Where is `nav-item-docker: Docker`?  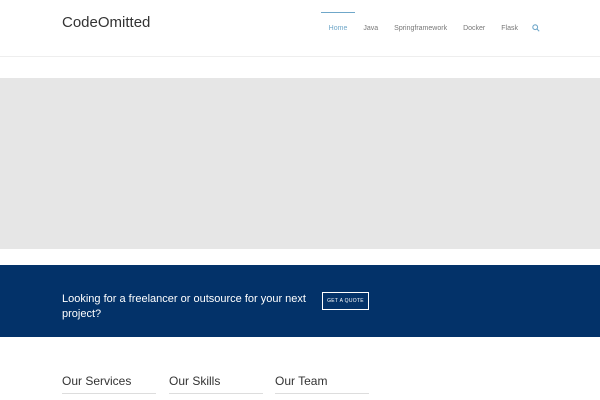 nav-item-docker: Docker is located at coordinates (474, 28).